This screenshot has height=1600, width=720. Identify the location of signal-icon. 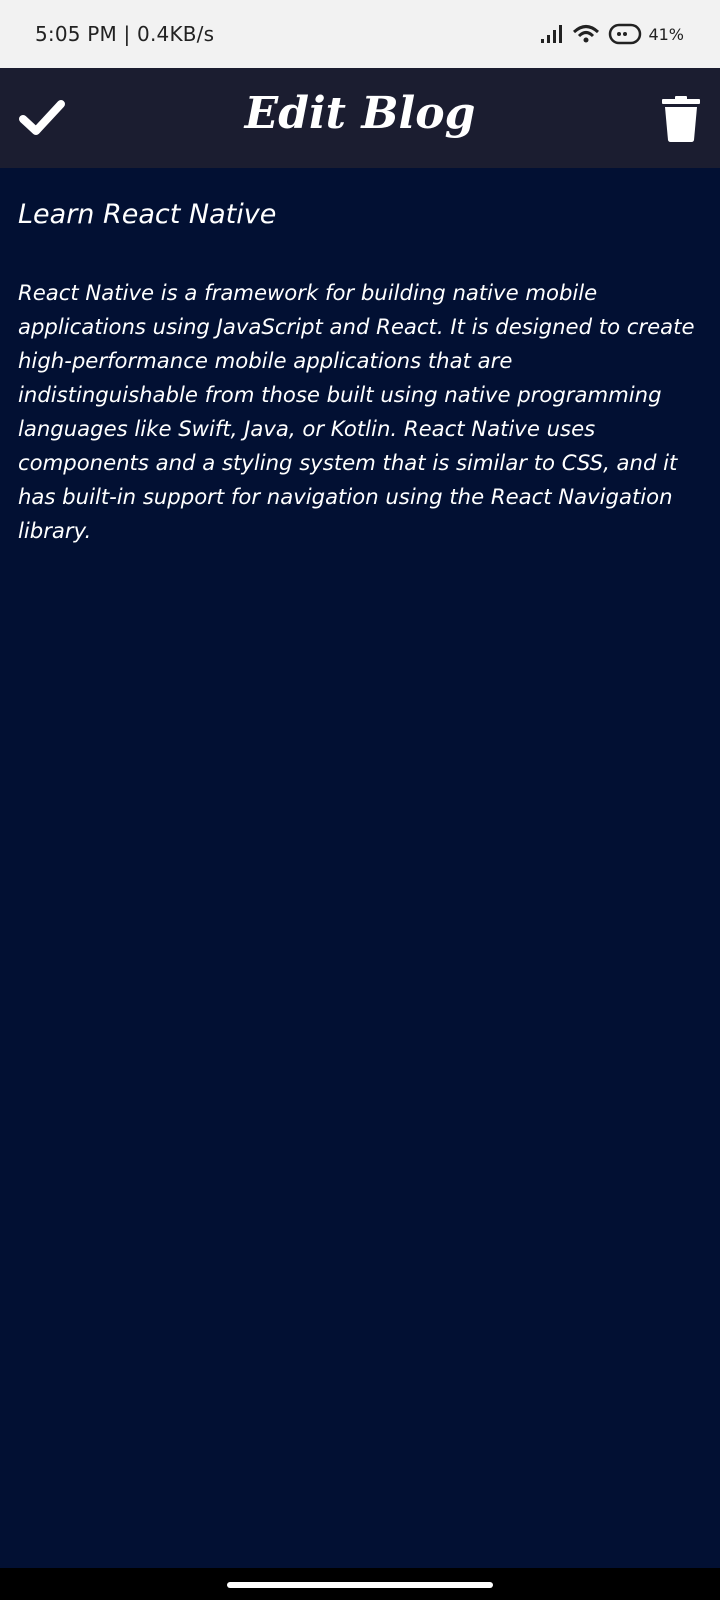
(552, 34).